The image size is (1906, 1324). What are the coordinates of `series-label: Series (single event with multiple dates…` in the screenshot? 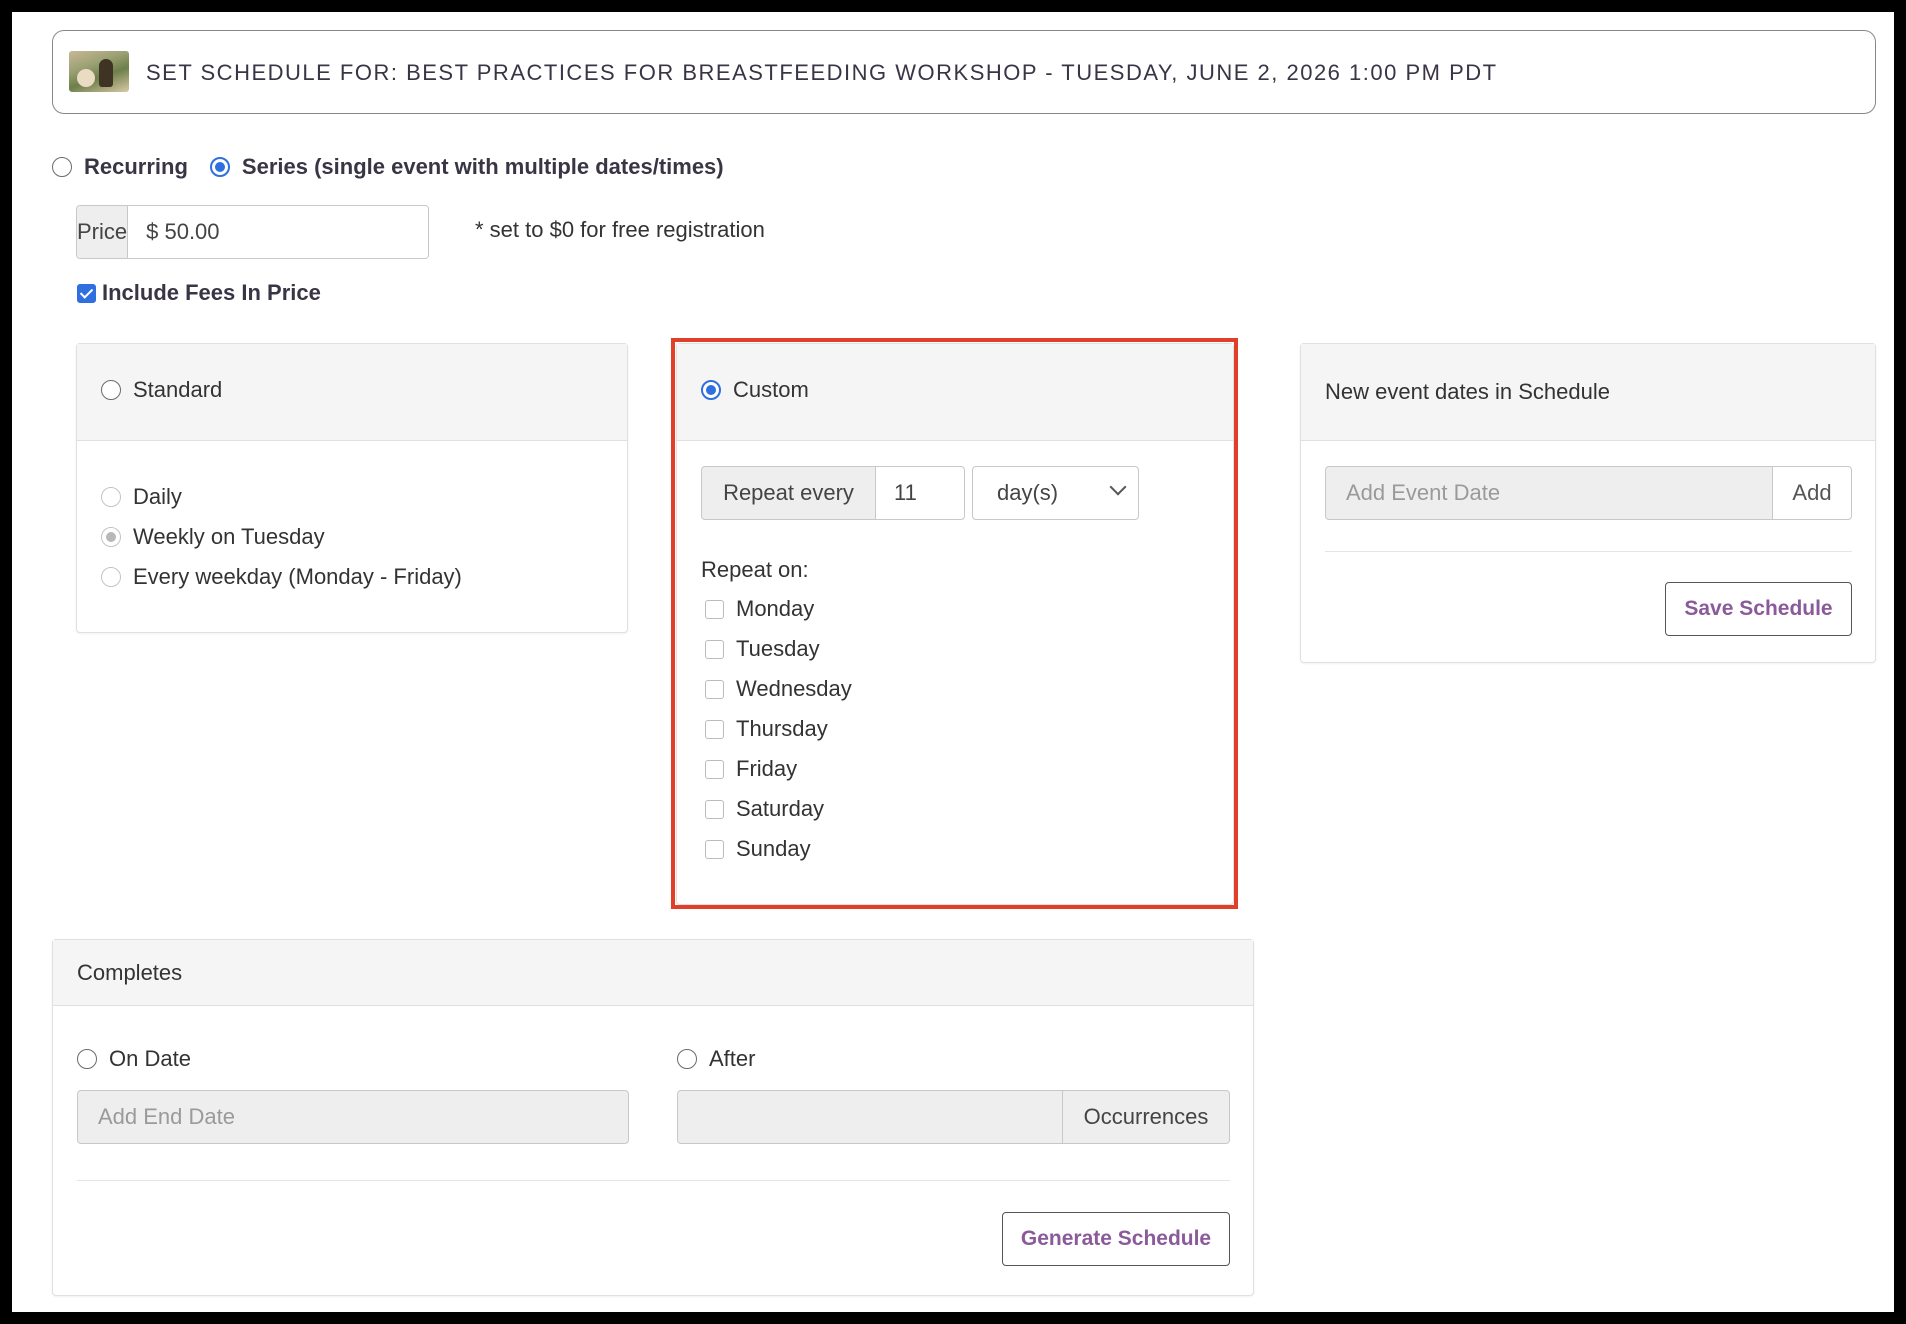 It's located at (483, 167).